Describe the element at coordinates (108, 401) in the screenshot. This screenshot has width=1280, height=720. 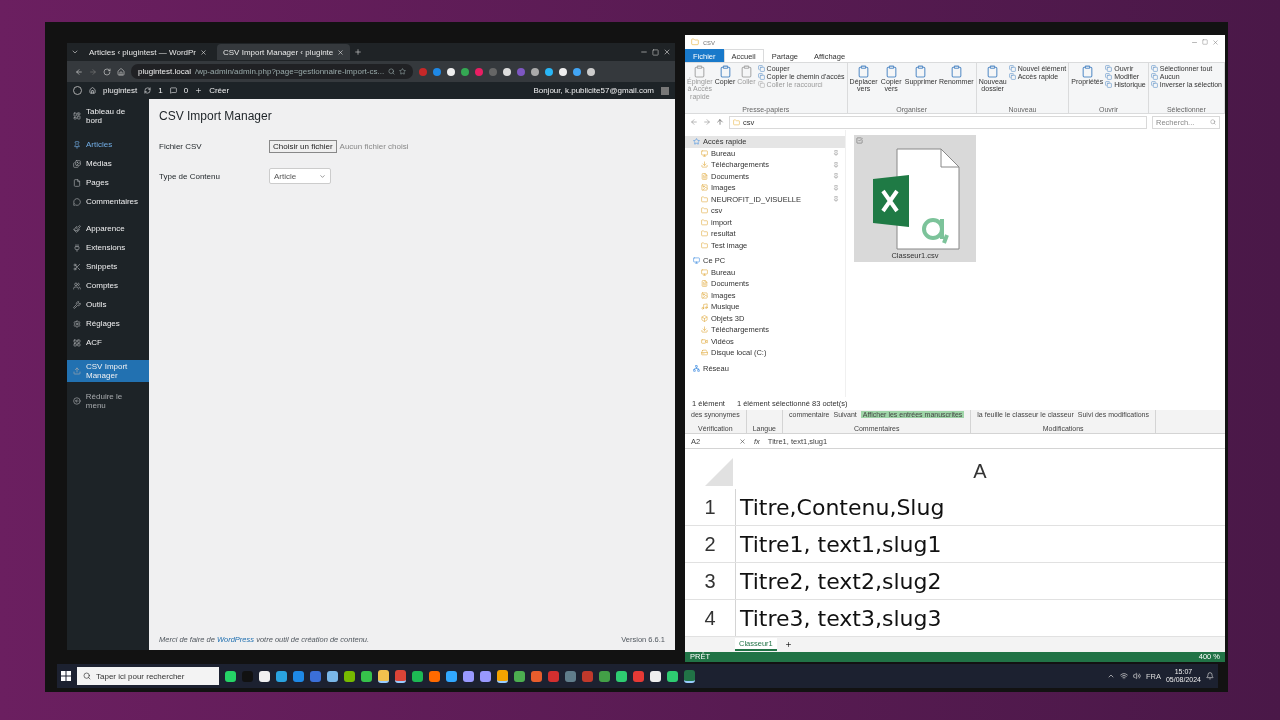
I see `collapse-menu-button: Réduire le menu` at that location.